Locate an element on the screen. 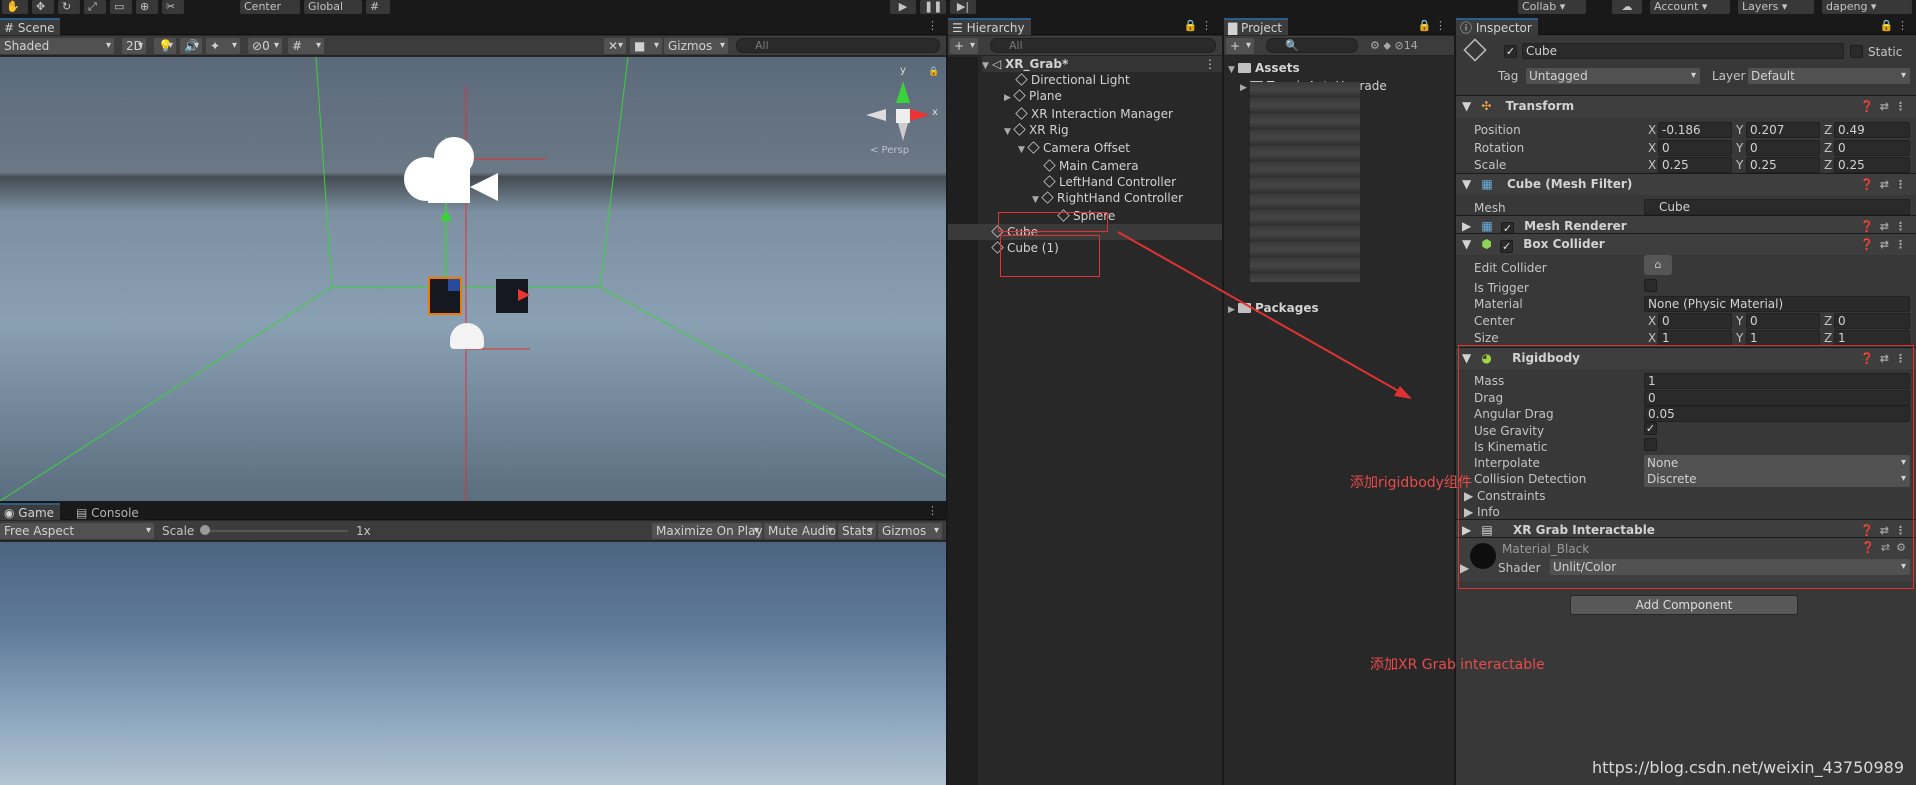  gizmo-x-cone-icon is located at coordinates (920, 115).